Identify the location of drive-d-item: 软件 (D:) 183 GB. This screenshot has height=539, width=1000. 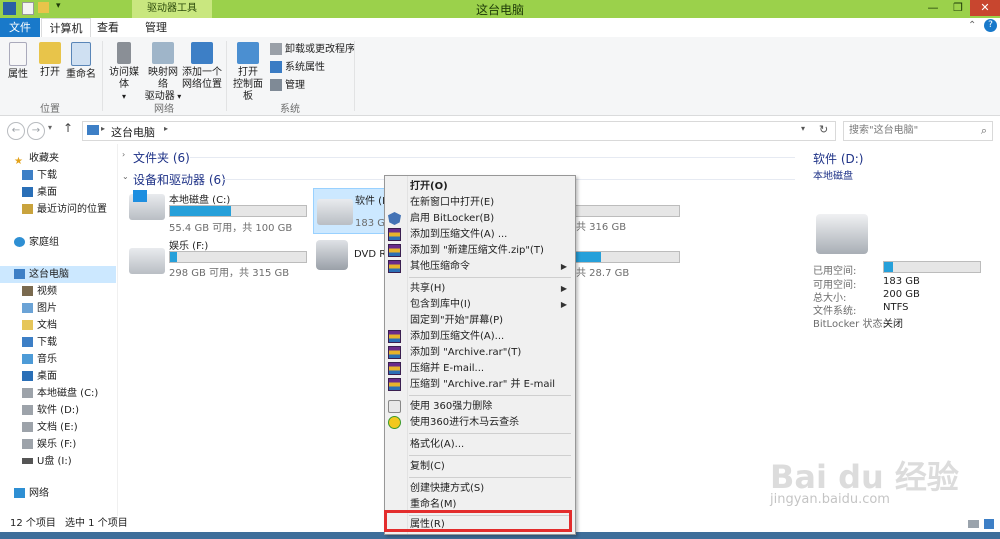
(355, 211).